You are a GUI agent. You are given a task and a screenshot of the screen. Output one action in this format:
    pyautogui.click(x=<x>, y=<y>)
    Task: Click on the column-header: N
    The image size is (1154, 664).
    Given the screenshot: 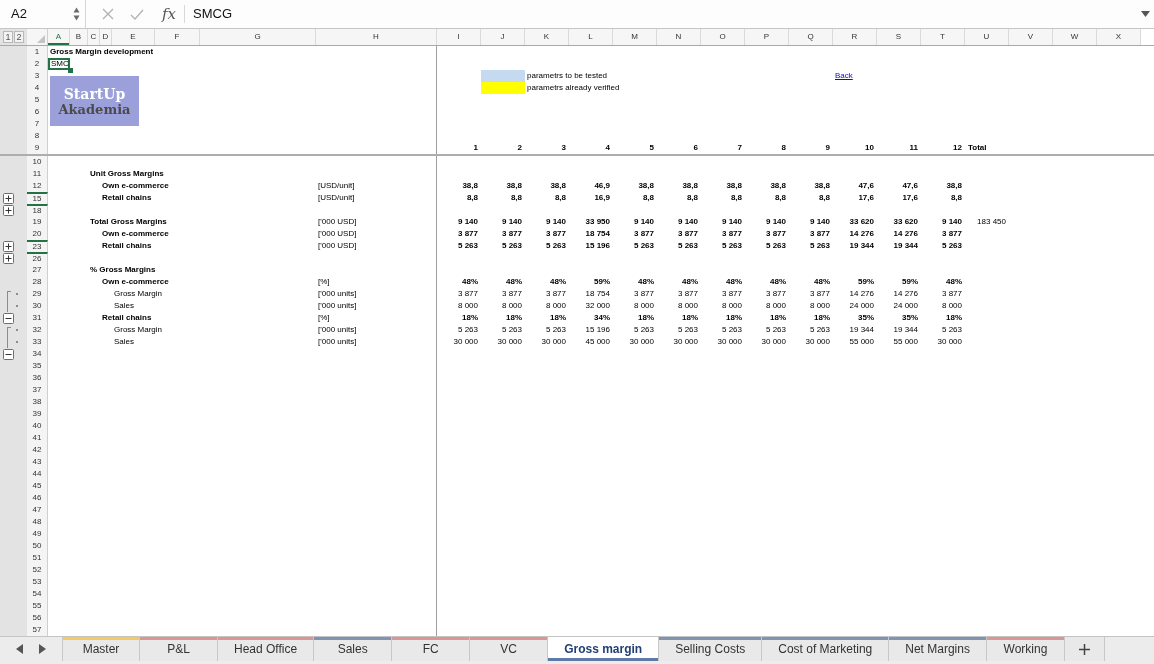 What is the action you would take?
    pyautogui.click(x=679, y=37)
    